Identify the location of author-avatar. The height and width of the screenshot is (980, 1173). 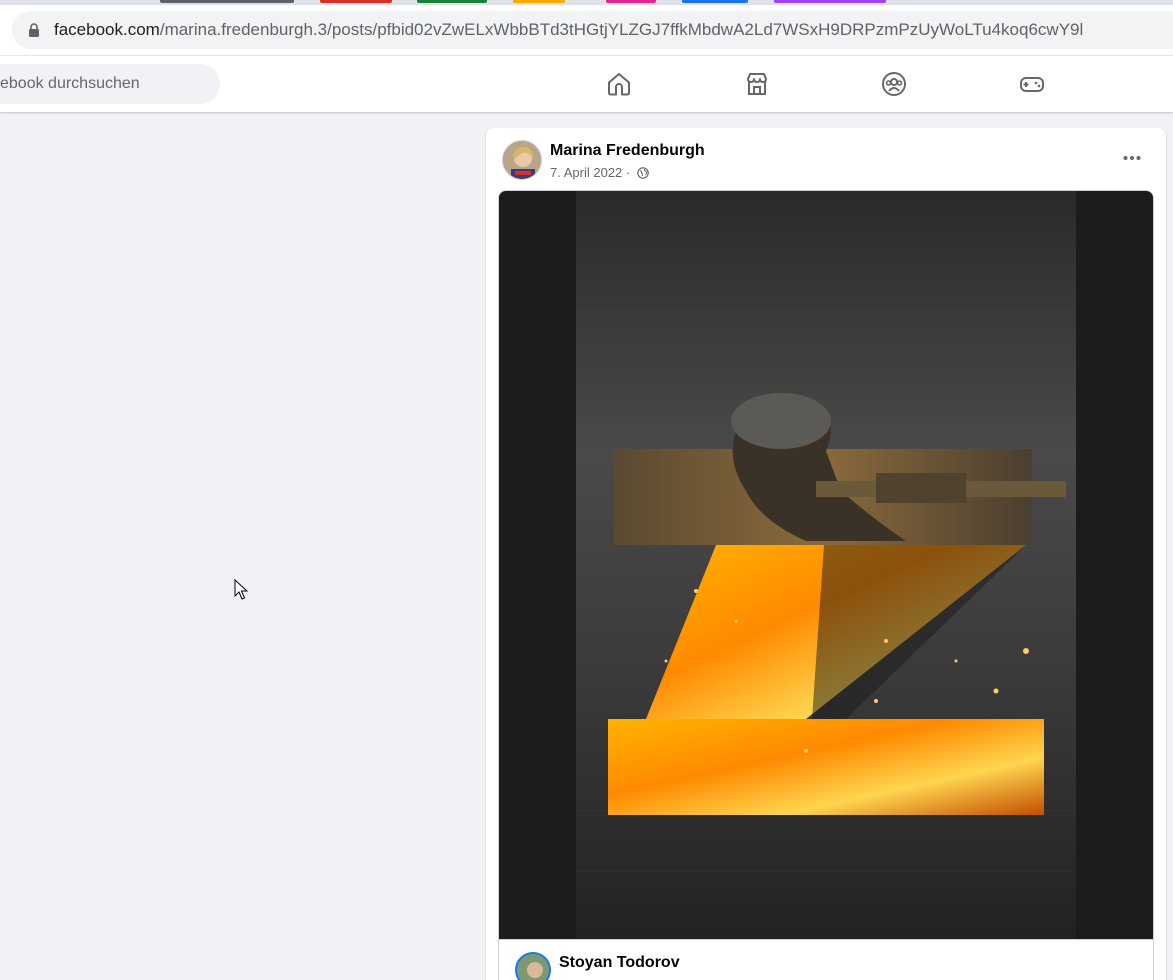
(522, 160).